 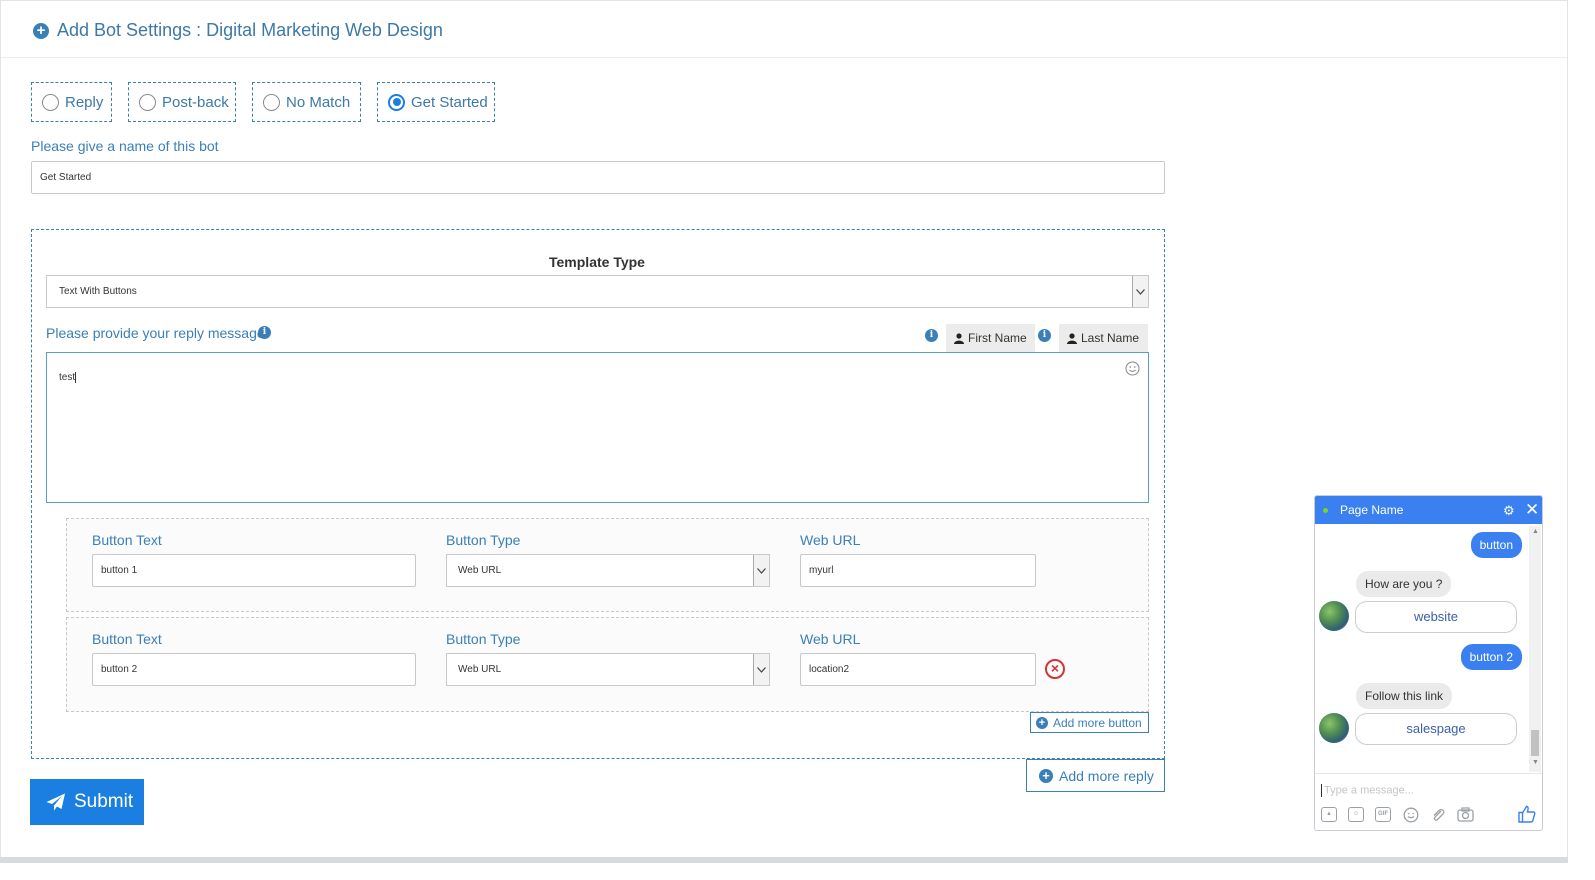 I want to click on bot-name-label: Please give a name of this bot, so click(x=125, y=146).